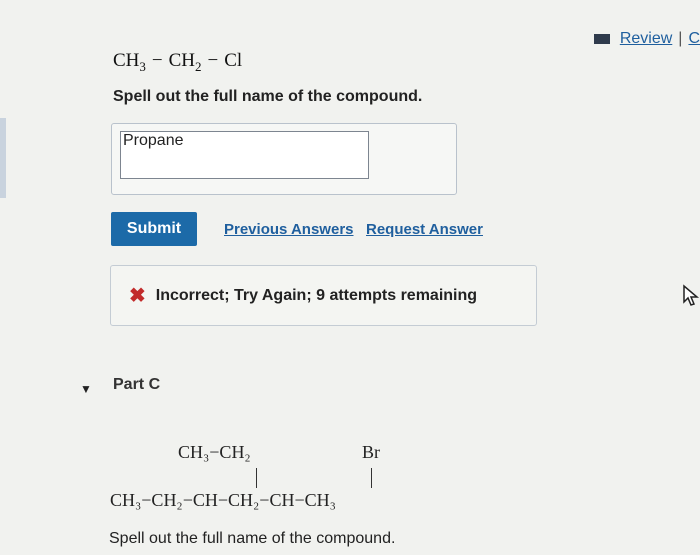  I want to click on x-icon: ✖, so click(137, 295).